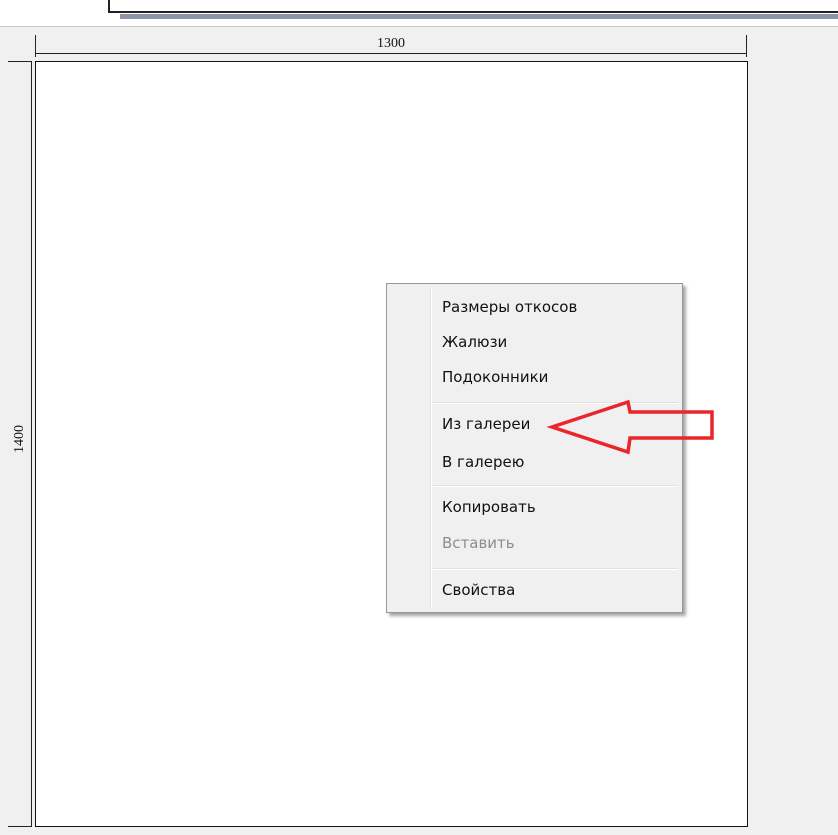  Describe the element at coordinates (486, 424) in the screenshot. I see `menu-item-from-gallery: Из галереи` at that location.